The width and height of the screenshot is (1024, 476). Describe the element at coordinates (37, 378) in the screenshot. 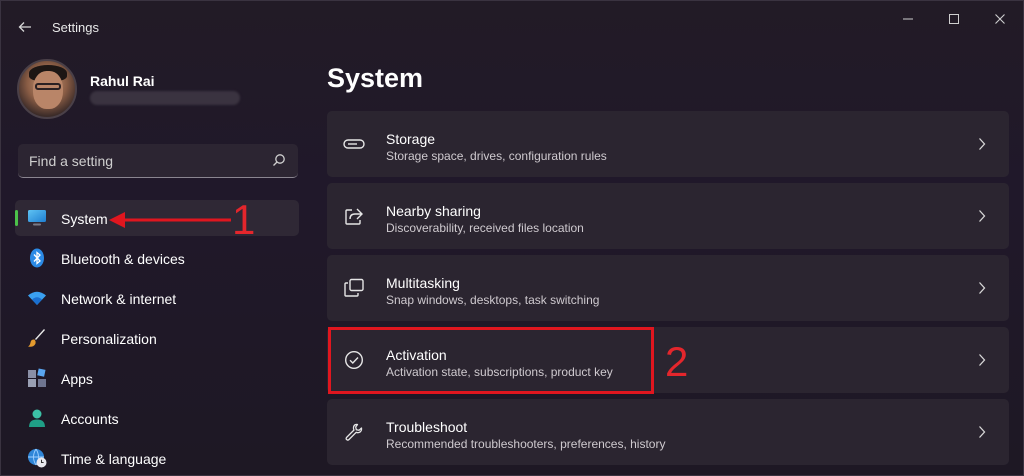

I see `apps-icon` at that location.